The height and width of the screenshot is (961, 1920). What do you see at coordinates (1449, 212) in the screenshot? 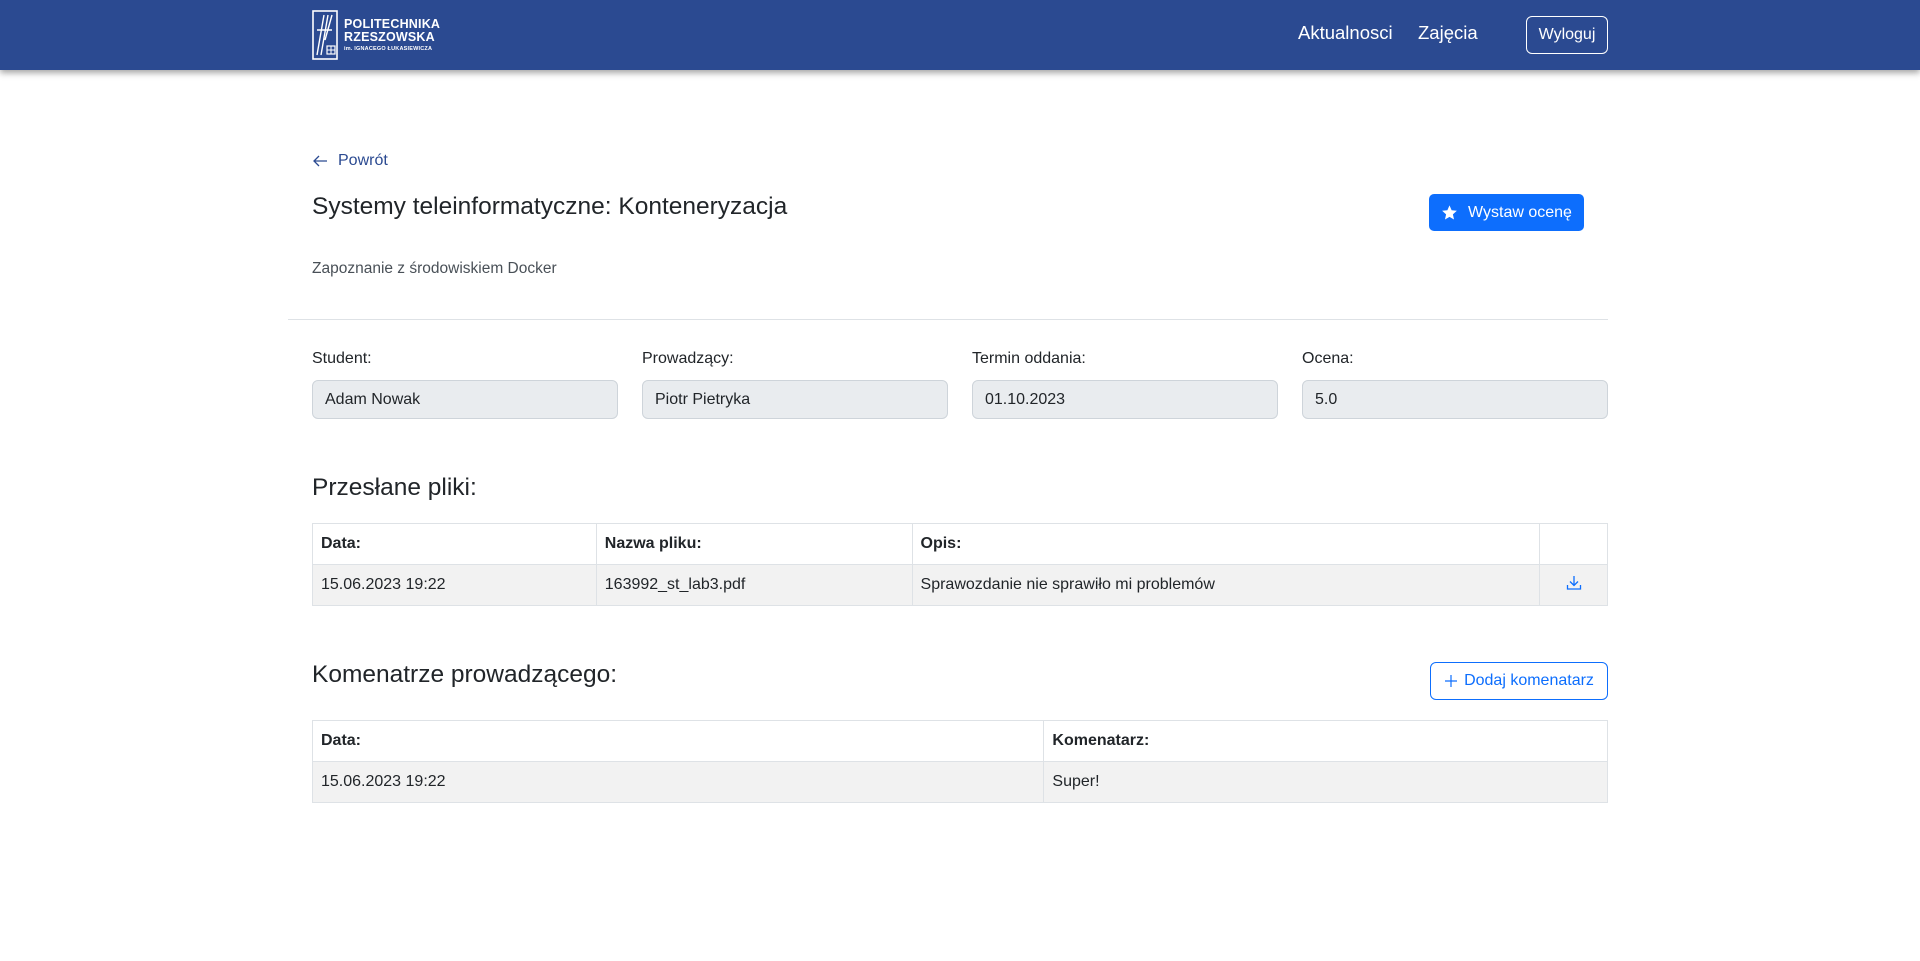
I see `star-icon` at bounding box center [1449, 212].